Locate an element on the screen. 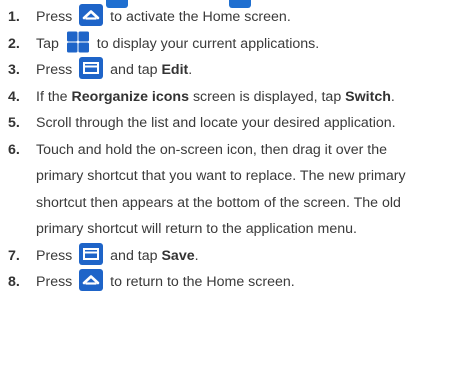 The height and width of the screenshot is (374, 472). step-1: 1. Press to activate the Home screen. is located at coordinates (236, 17).